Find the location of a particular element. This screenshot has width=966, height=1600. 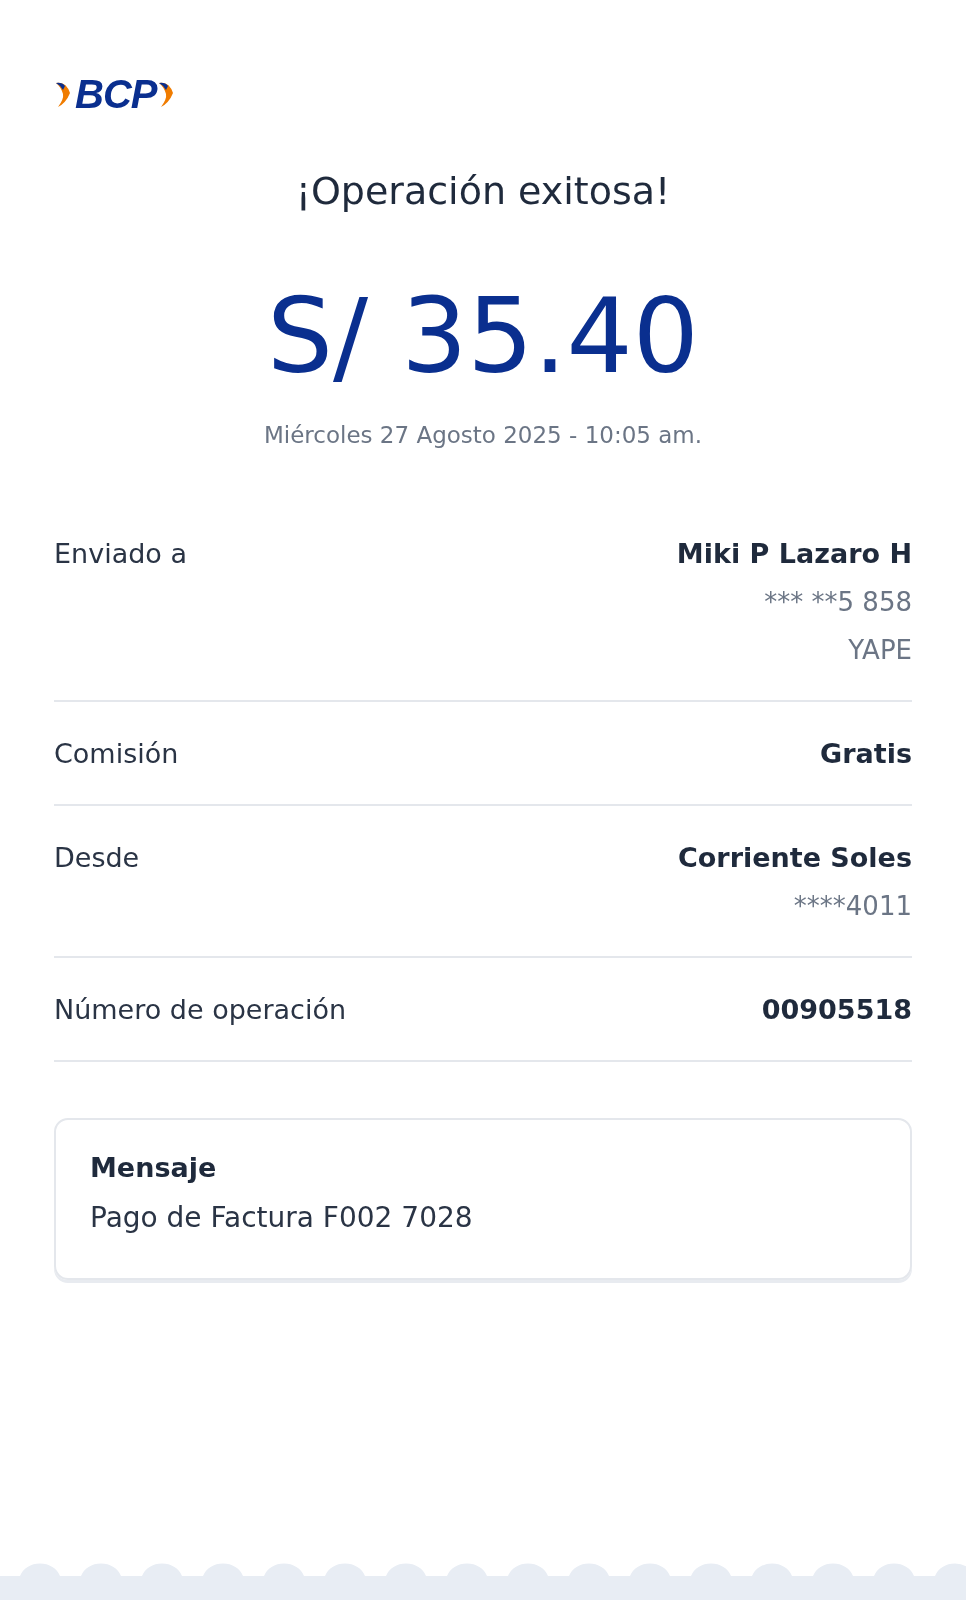

detail-label: Número de operación is located at coordinates (200, 1010).